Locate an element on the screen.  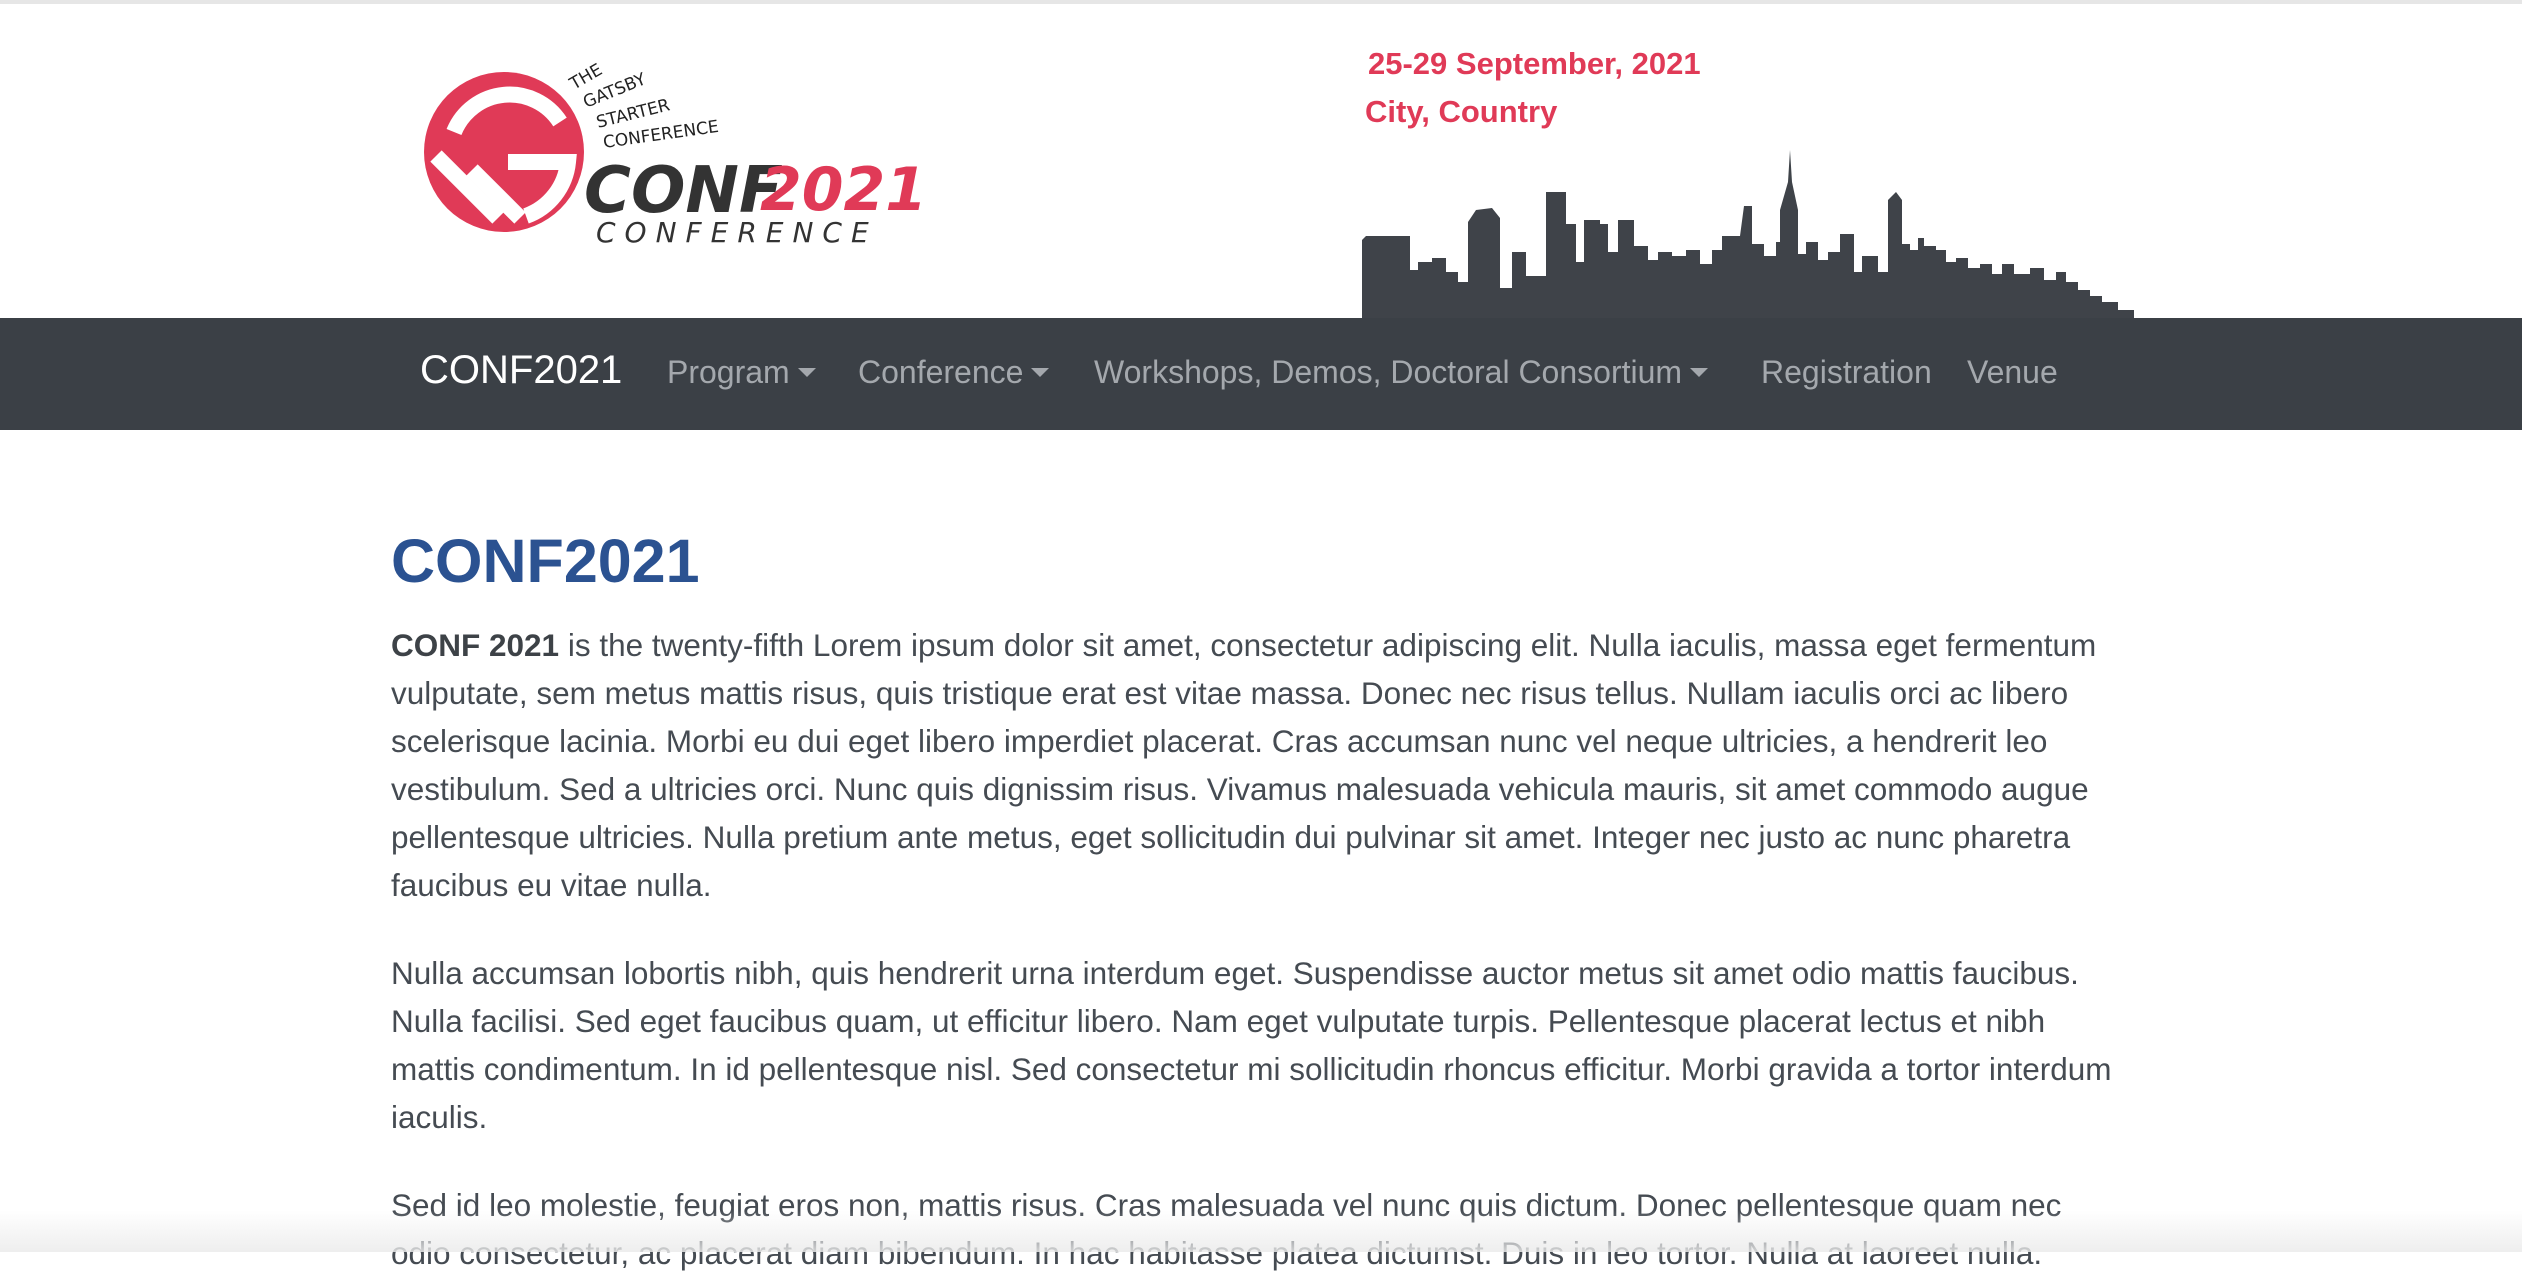
nav-item-label: Registration is located at coordinates (1846, 372).